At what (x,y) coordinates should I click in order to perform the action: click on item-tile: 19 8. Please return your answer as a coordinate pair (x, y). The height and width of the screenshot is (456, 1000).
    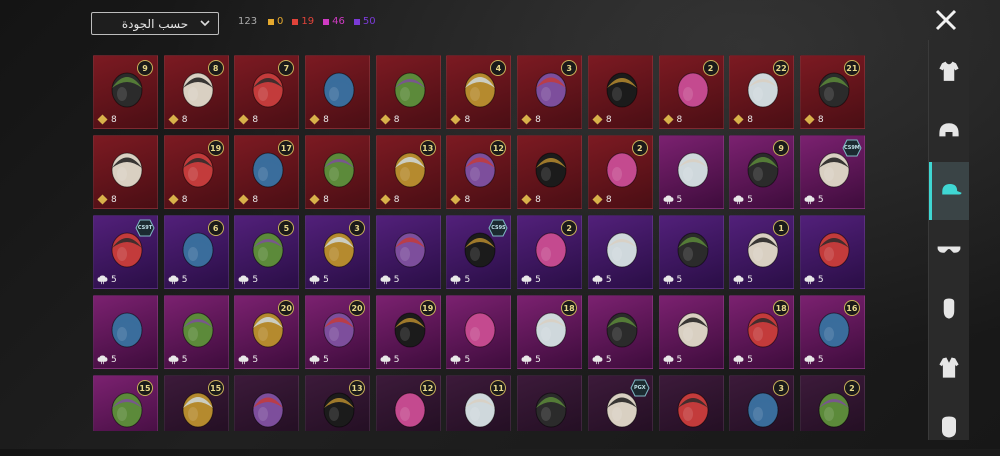
    Looking at the image, I should click on (196, 172).